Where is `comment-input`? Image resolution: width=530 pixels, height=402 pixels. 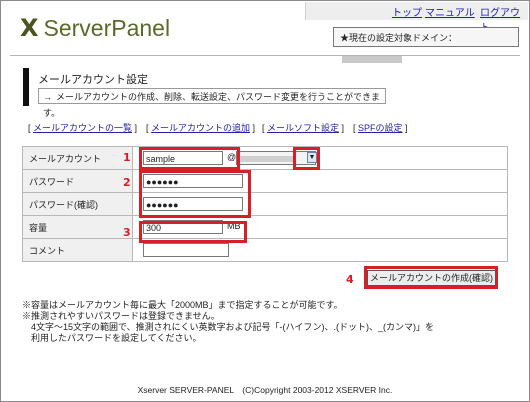 comment-input is located at coordinates (186, 250).